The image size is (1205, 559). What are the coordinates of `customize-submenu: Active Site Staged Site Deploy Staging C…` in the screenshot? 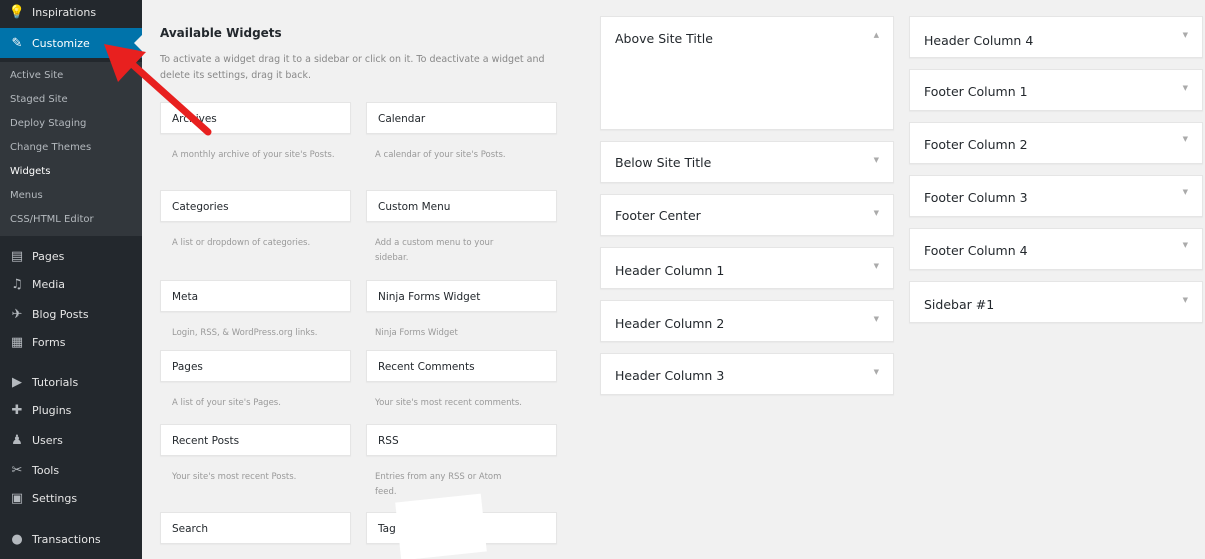 It's located at (71, 149).